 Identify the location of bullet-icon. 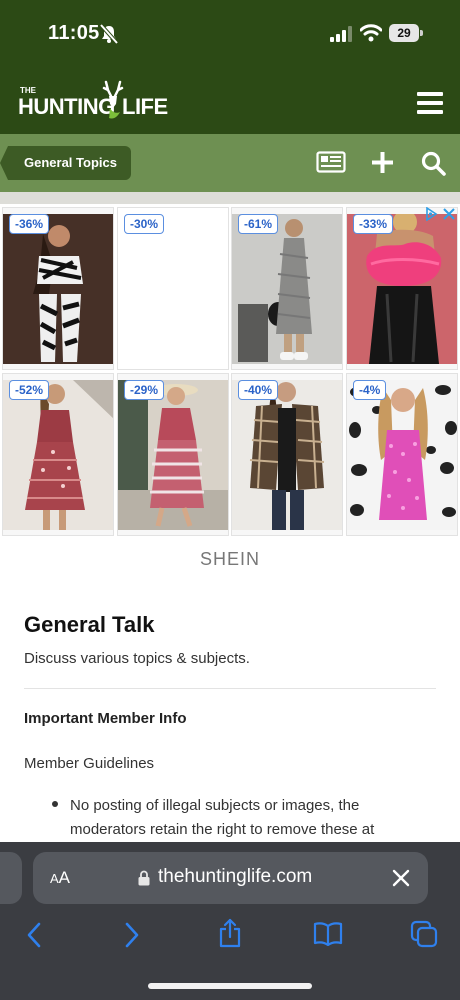
(55, 804).